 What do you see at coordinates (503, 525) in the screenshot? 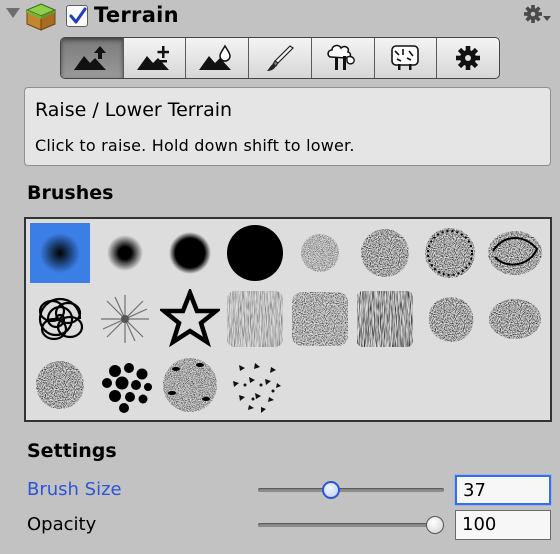
I see `opacity-field: 100` at bounding box center [503, 525].